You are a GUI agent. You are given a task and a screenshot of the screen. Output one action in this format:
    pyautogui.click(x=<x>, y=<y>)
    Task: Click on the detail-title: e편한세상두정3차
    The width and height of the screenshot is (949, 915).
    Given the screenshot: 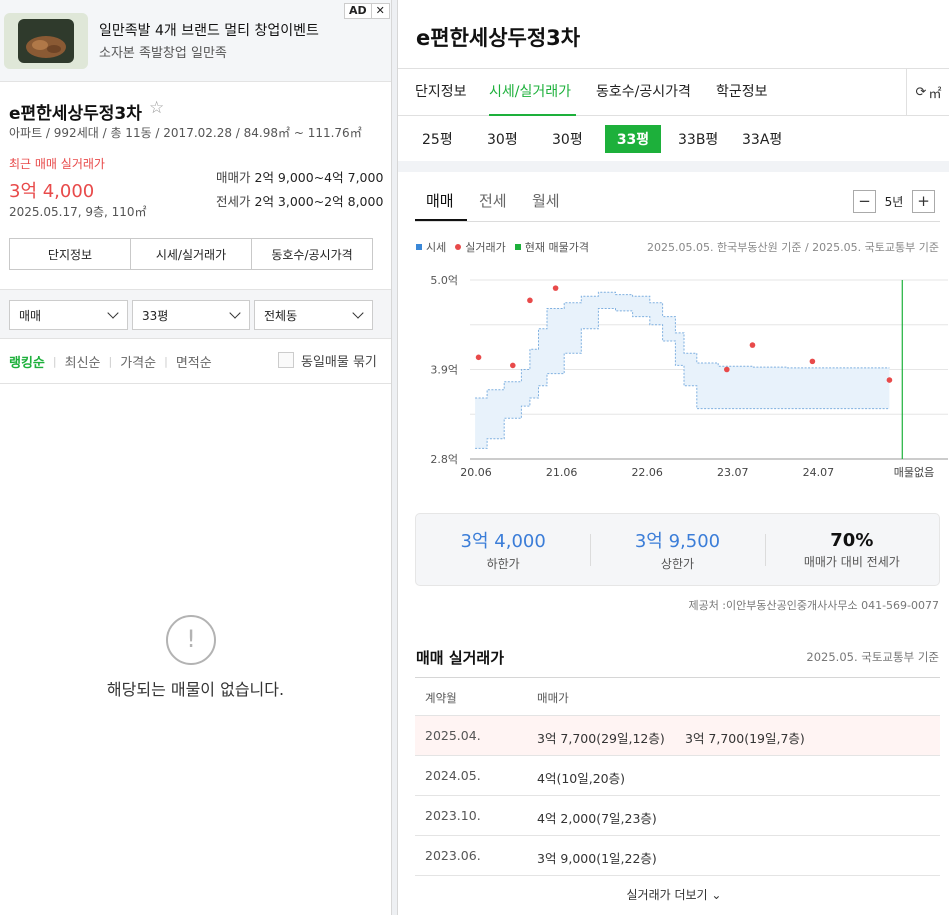 What is the action you would take?
    pyautogui.click(x=498, y=38)
    